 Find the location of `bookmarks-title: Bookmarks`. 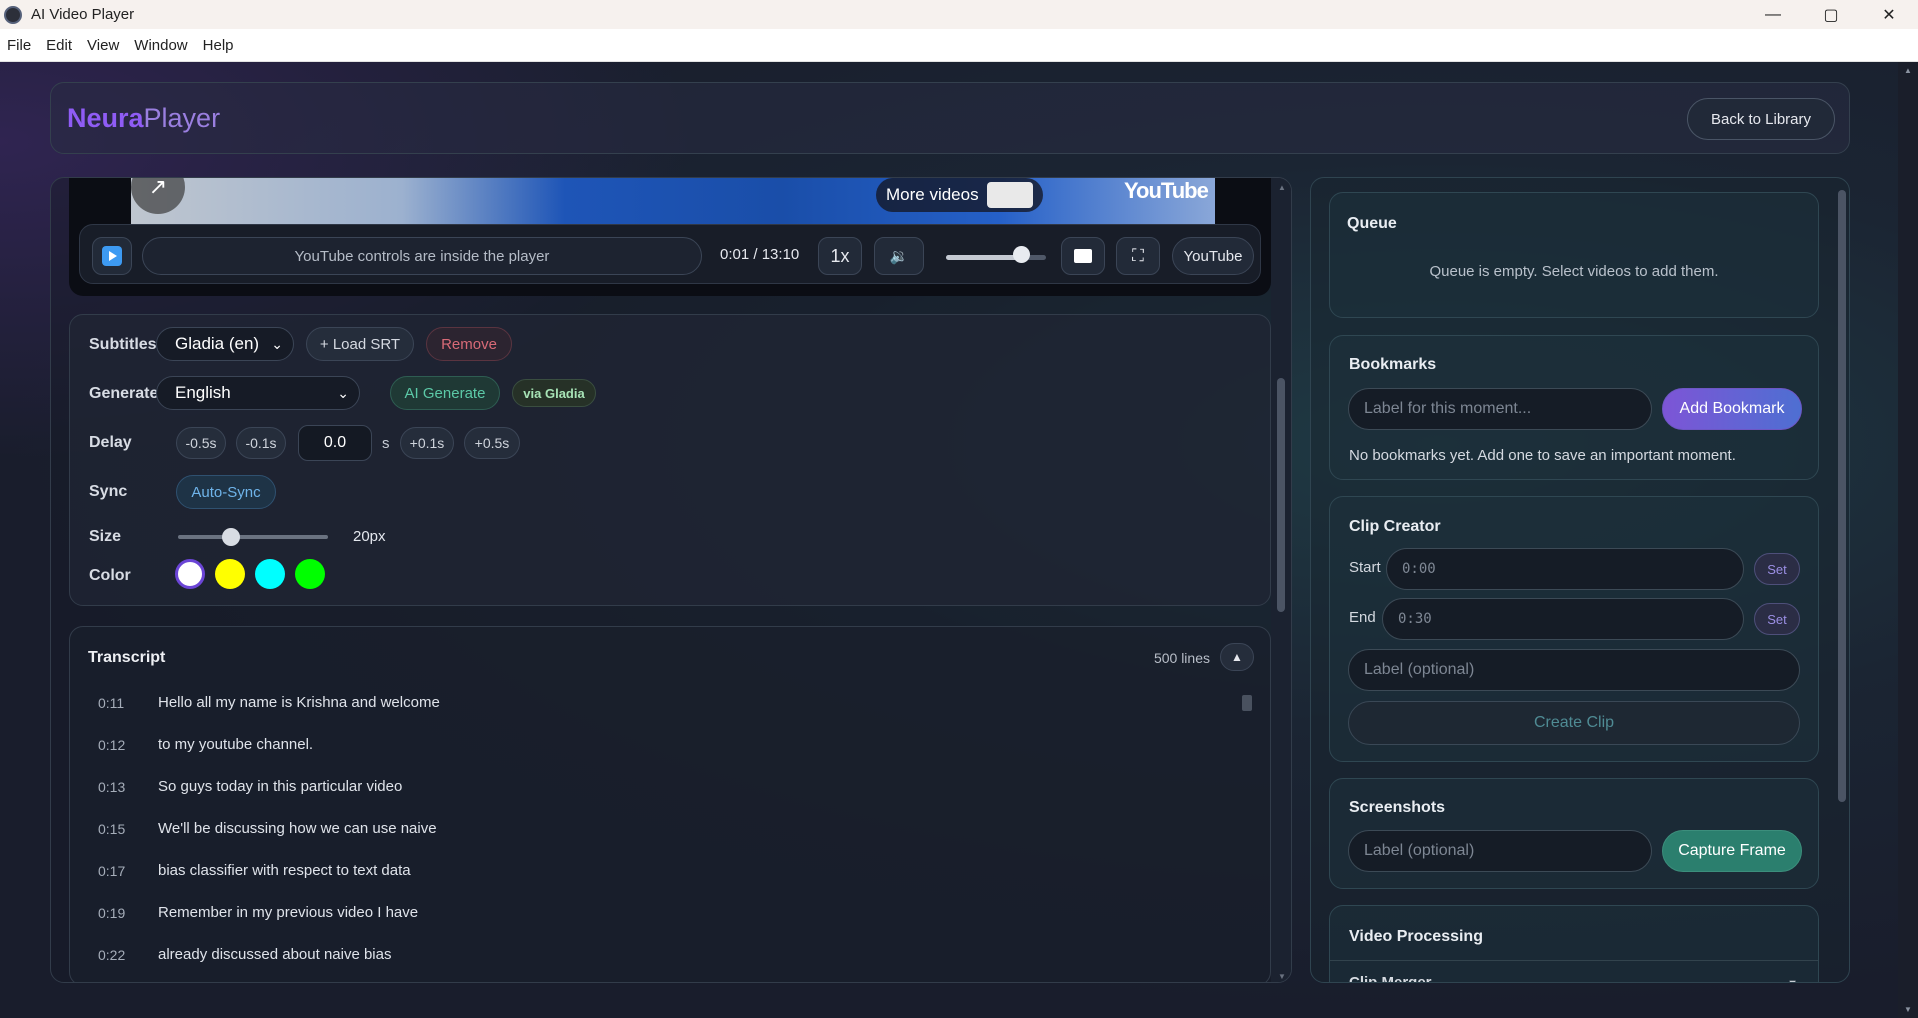

bookmarks-title: Bookmarks is located at coordinates (1393, 364).